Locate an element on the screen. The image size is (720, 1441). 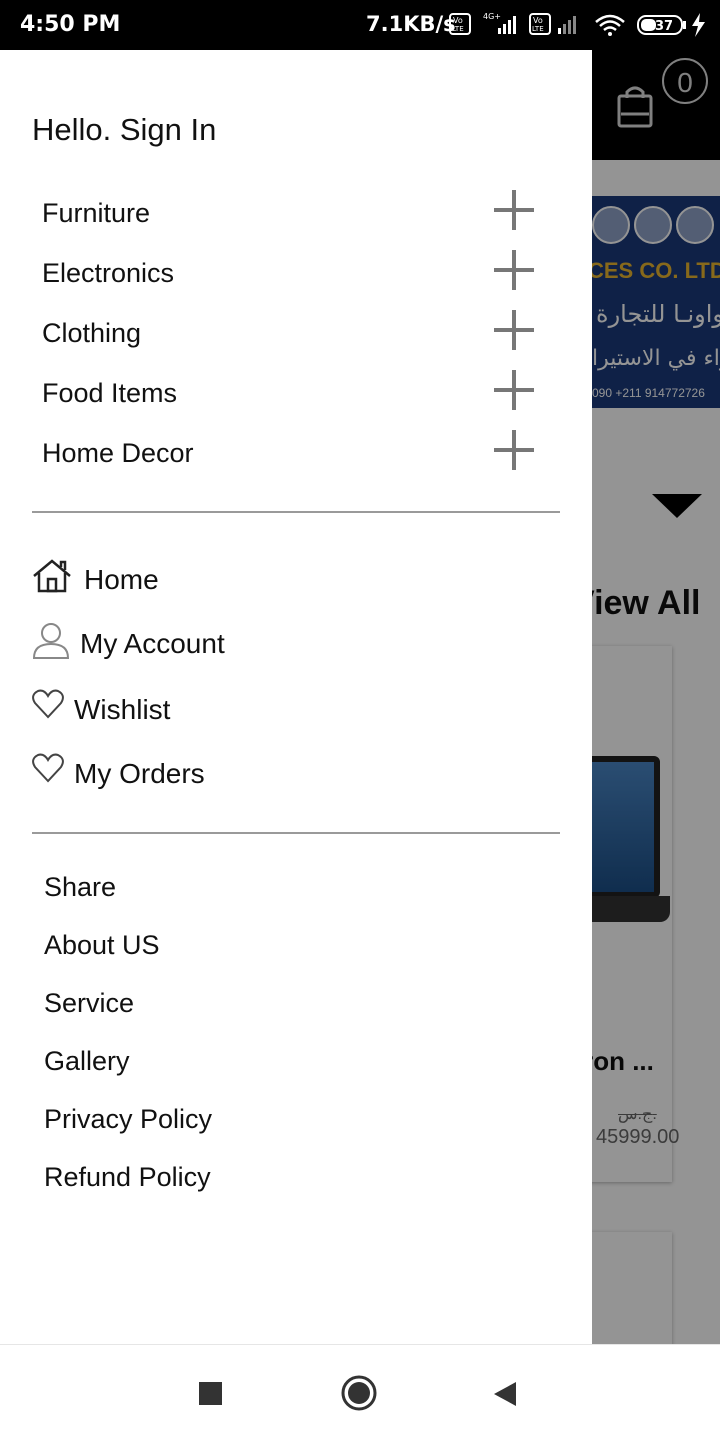
category-furniture: Furniture is located at coordinates (290, 216).